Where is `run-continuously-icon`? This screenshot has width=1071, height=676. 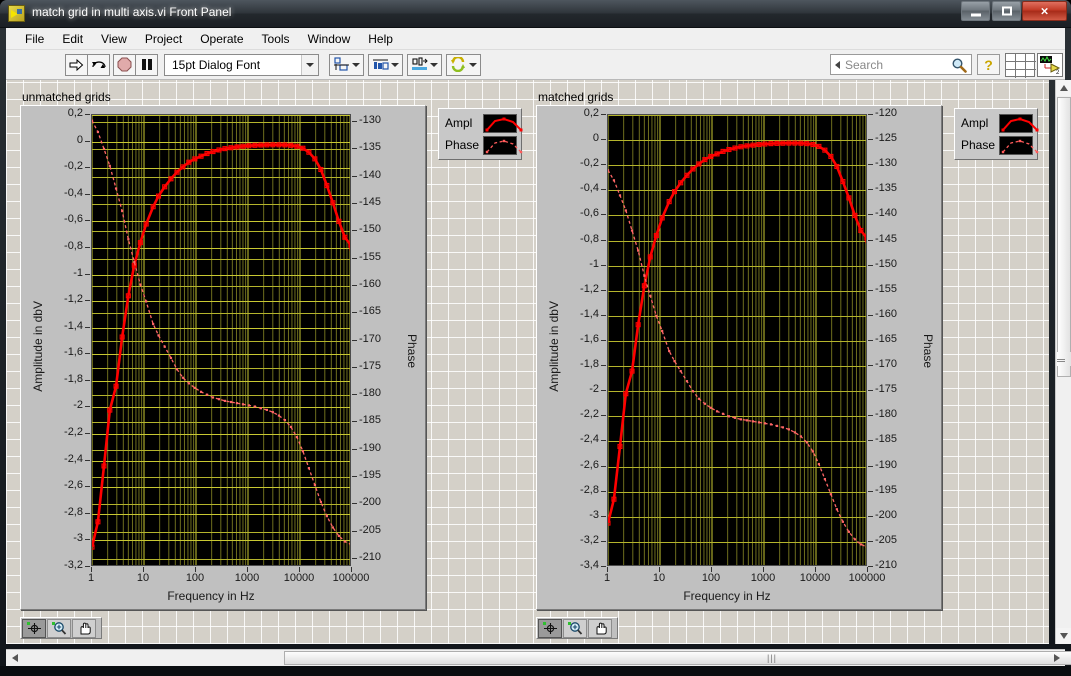
run-continuously-icon is located at coordinates (98, 64).